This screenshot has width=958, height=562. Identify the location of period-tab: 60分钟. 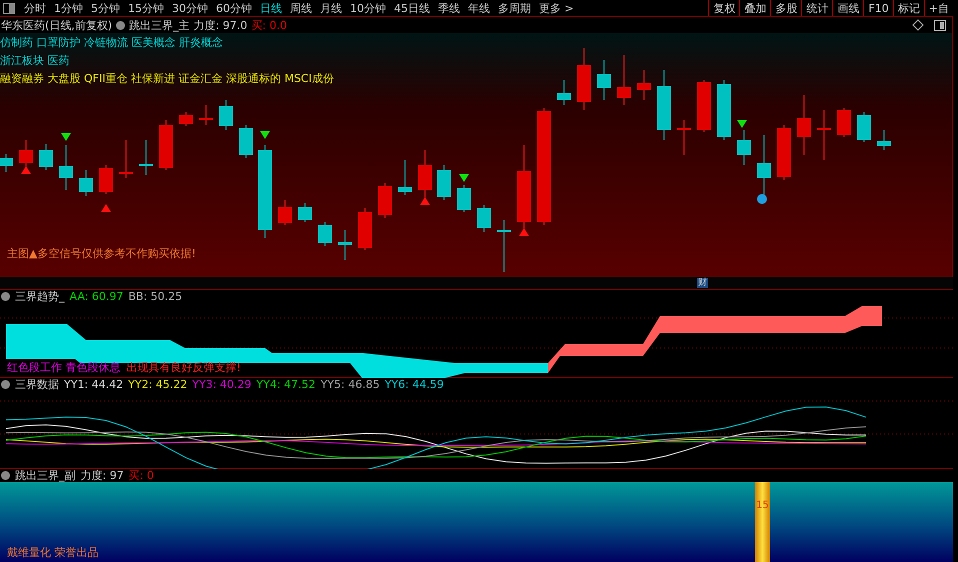
(234, 8).